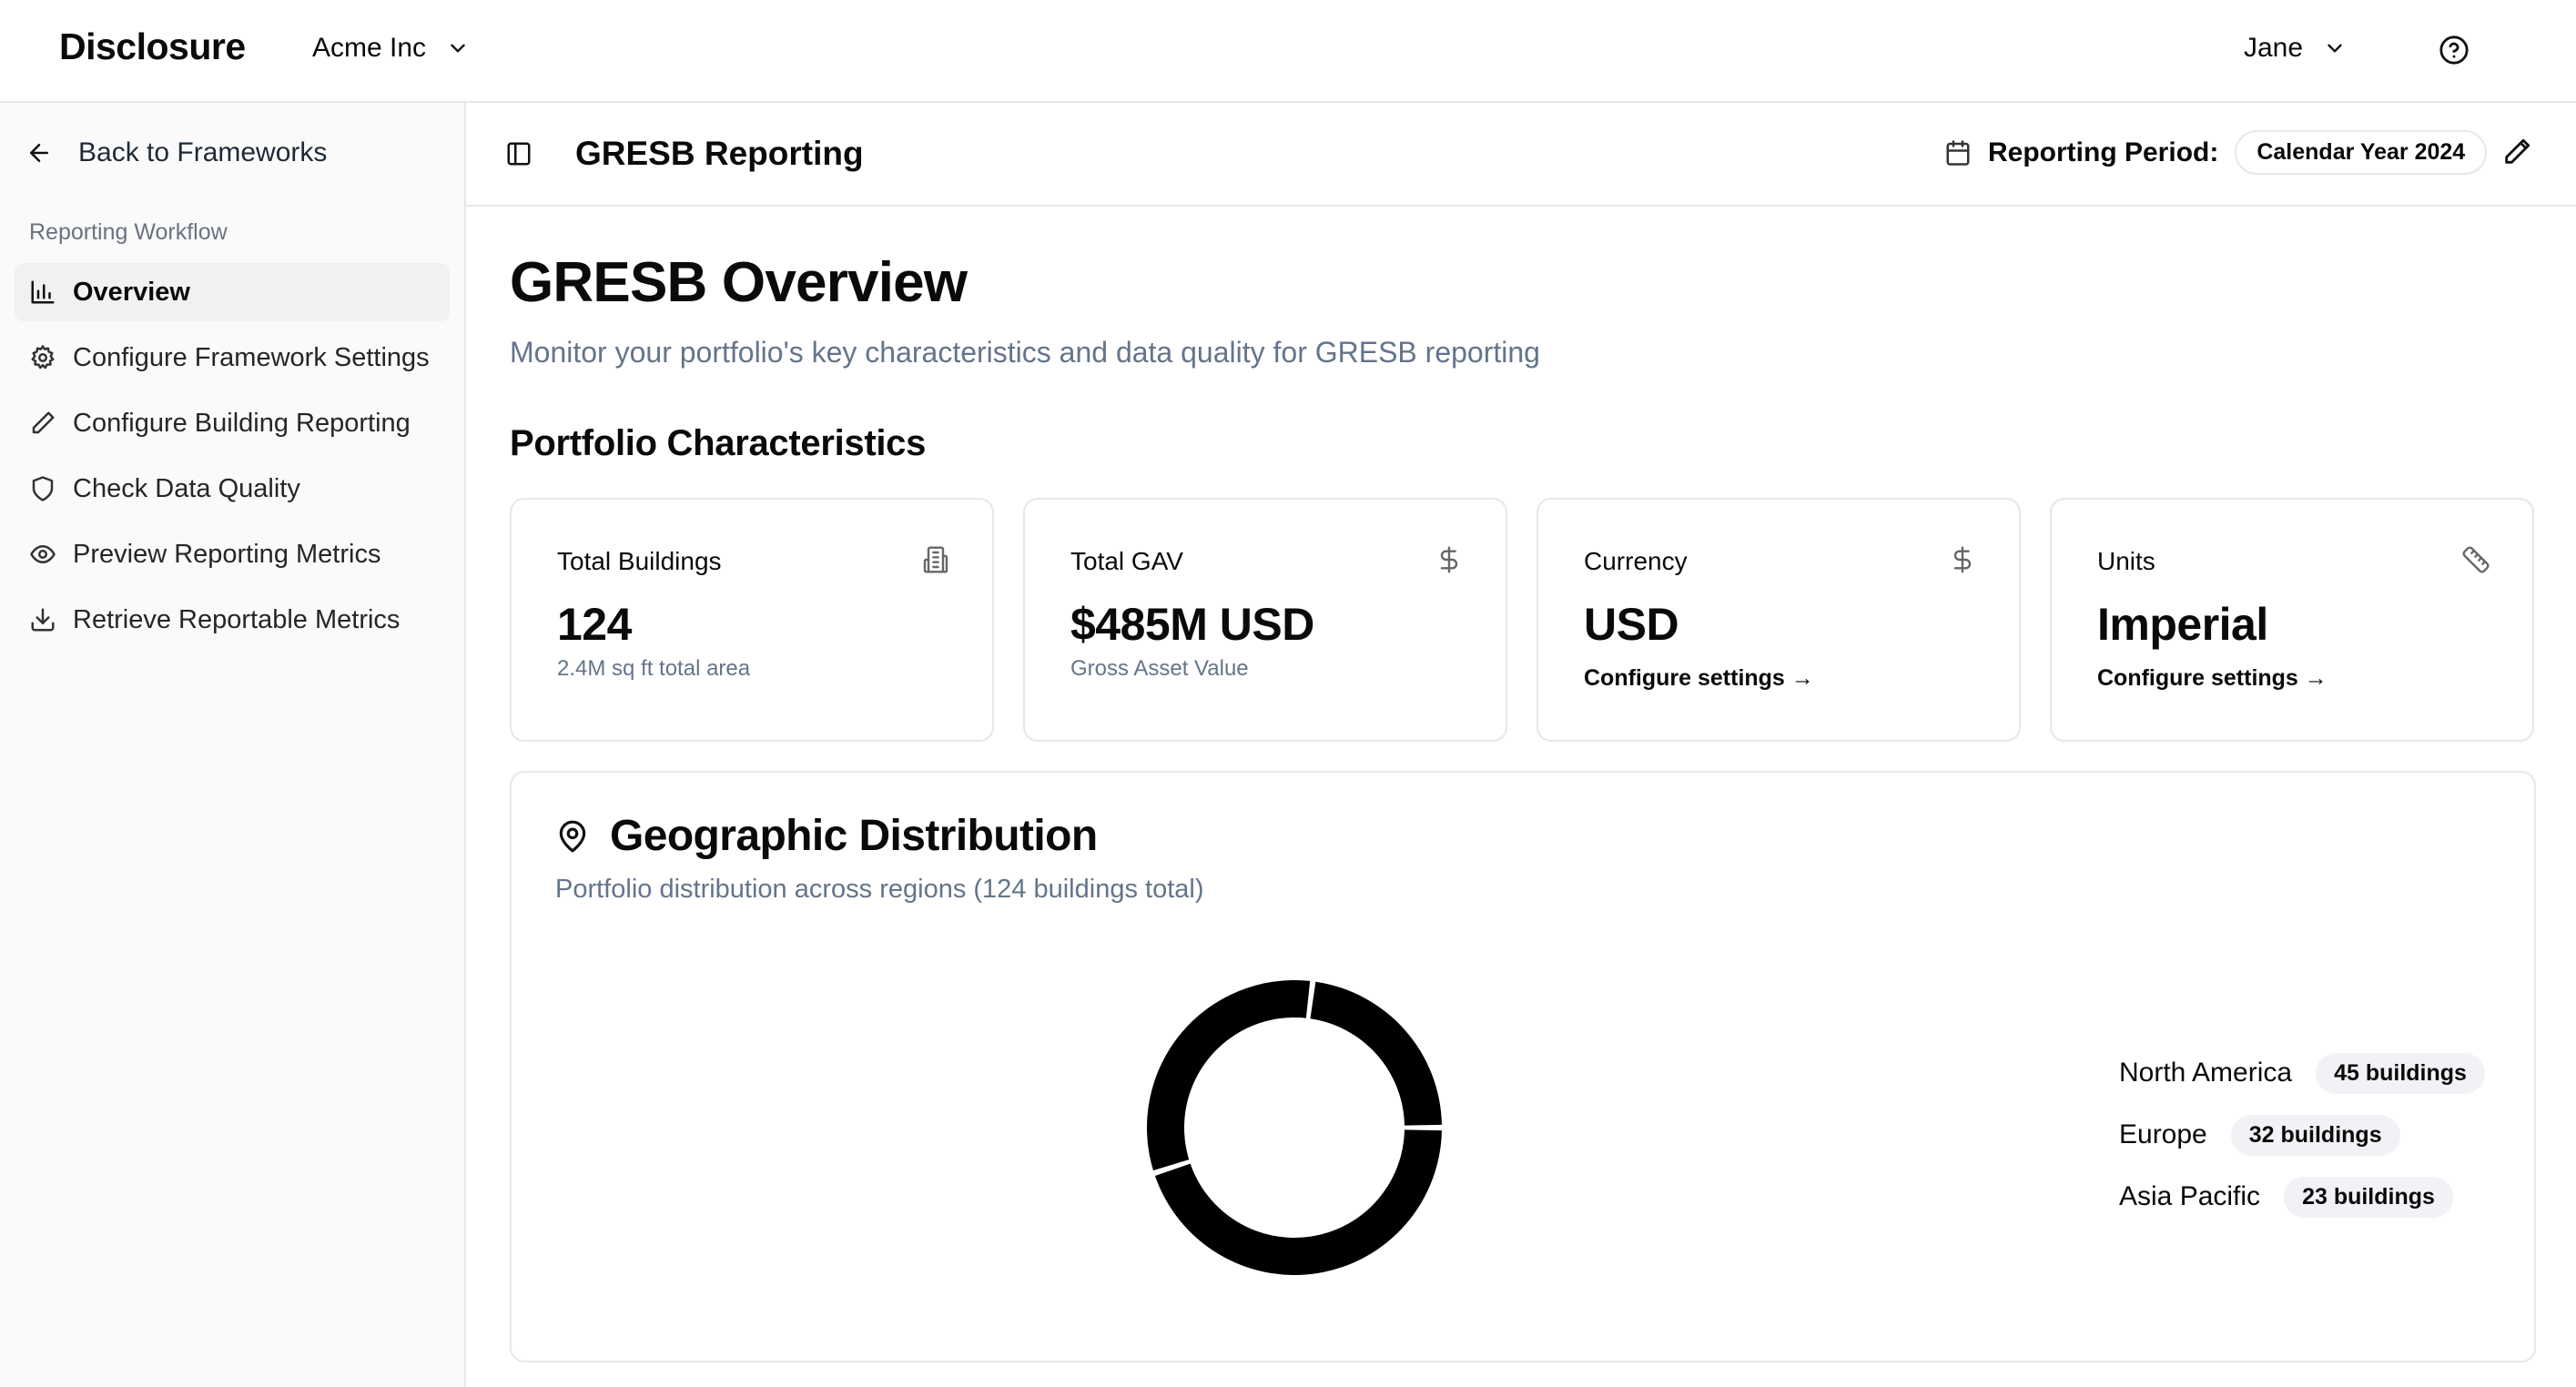 This screenshot has height=1387, width=2576. What do you see at coordinates (2206, 1073) in the screenshot?
I see `legend-region-name: North America` at bounding box center [2206, 1073].